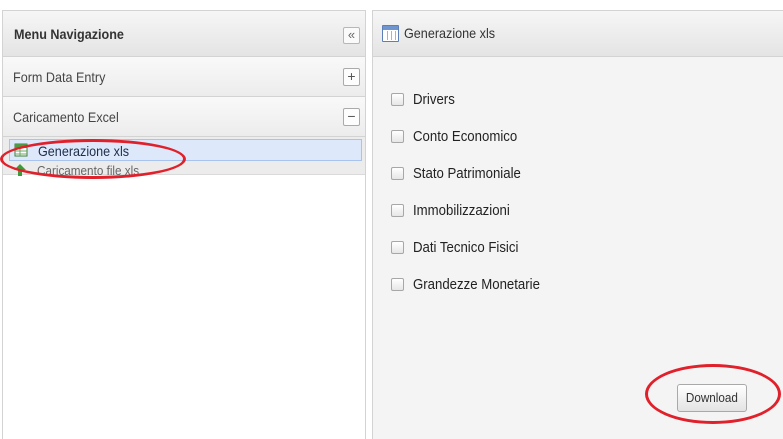 The image size is (783, 439). Describe the element at coordinates (539, 221) in the screenshot. I see `option-immobilizzazioni: Immobilizzazioni` at that location.